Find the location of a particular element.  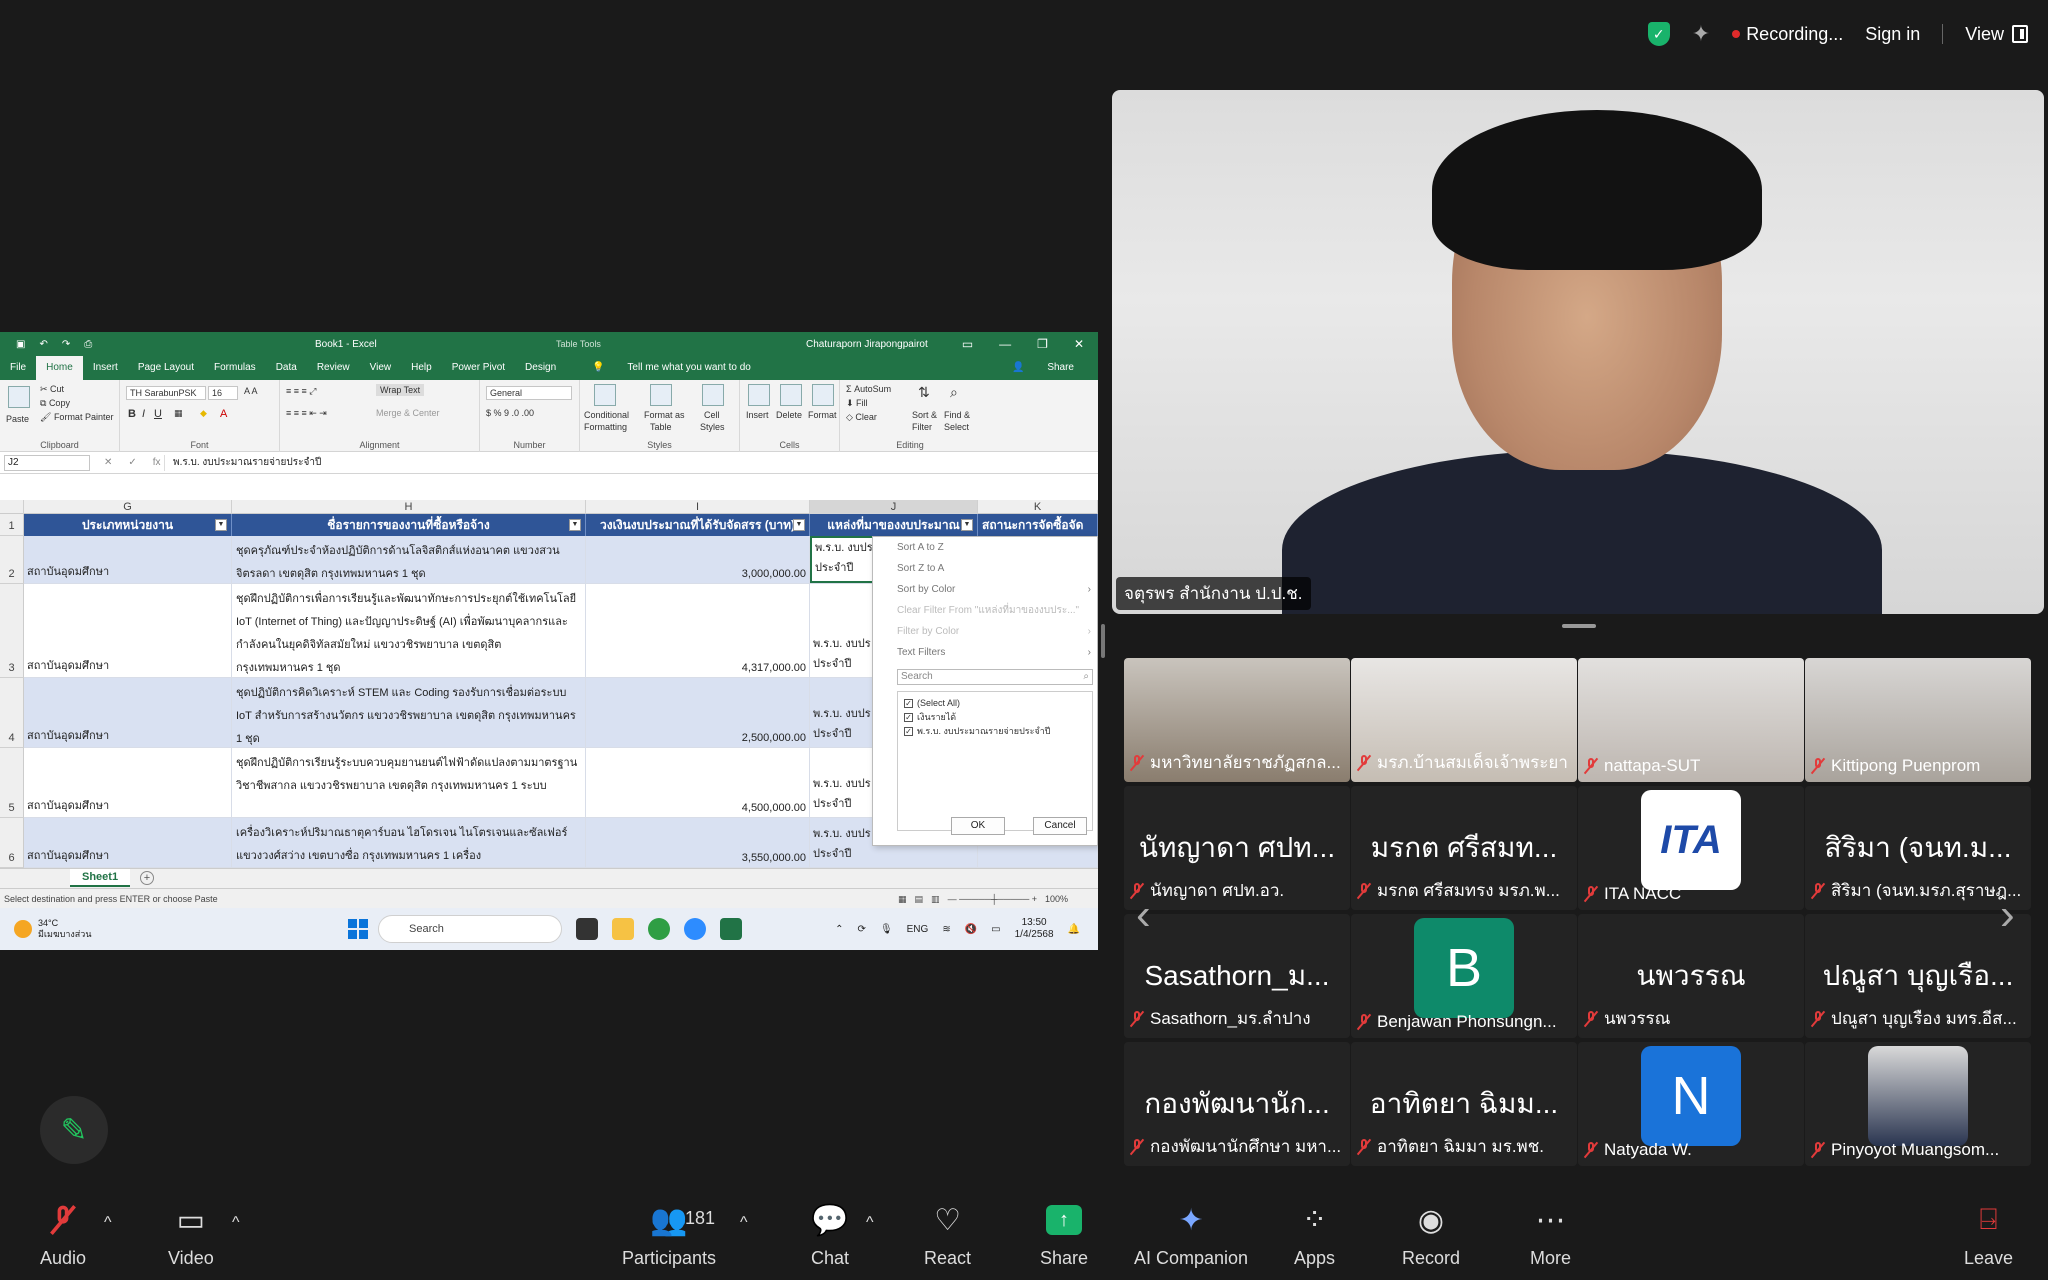

sort-by-color-item: Sort by Color › is located at coordinates (985, 589).